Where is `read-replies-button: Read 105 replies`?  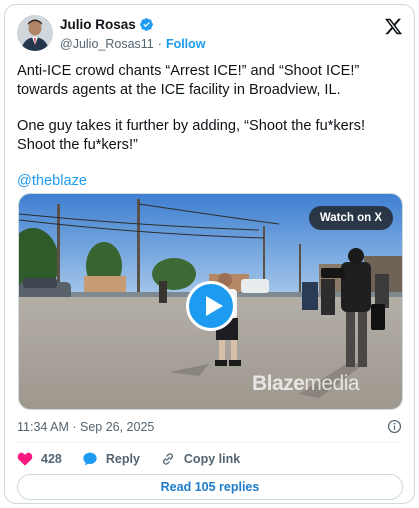
read-replies-button: Read 105 replies is located at coordinates (210, 487).